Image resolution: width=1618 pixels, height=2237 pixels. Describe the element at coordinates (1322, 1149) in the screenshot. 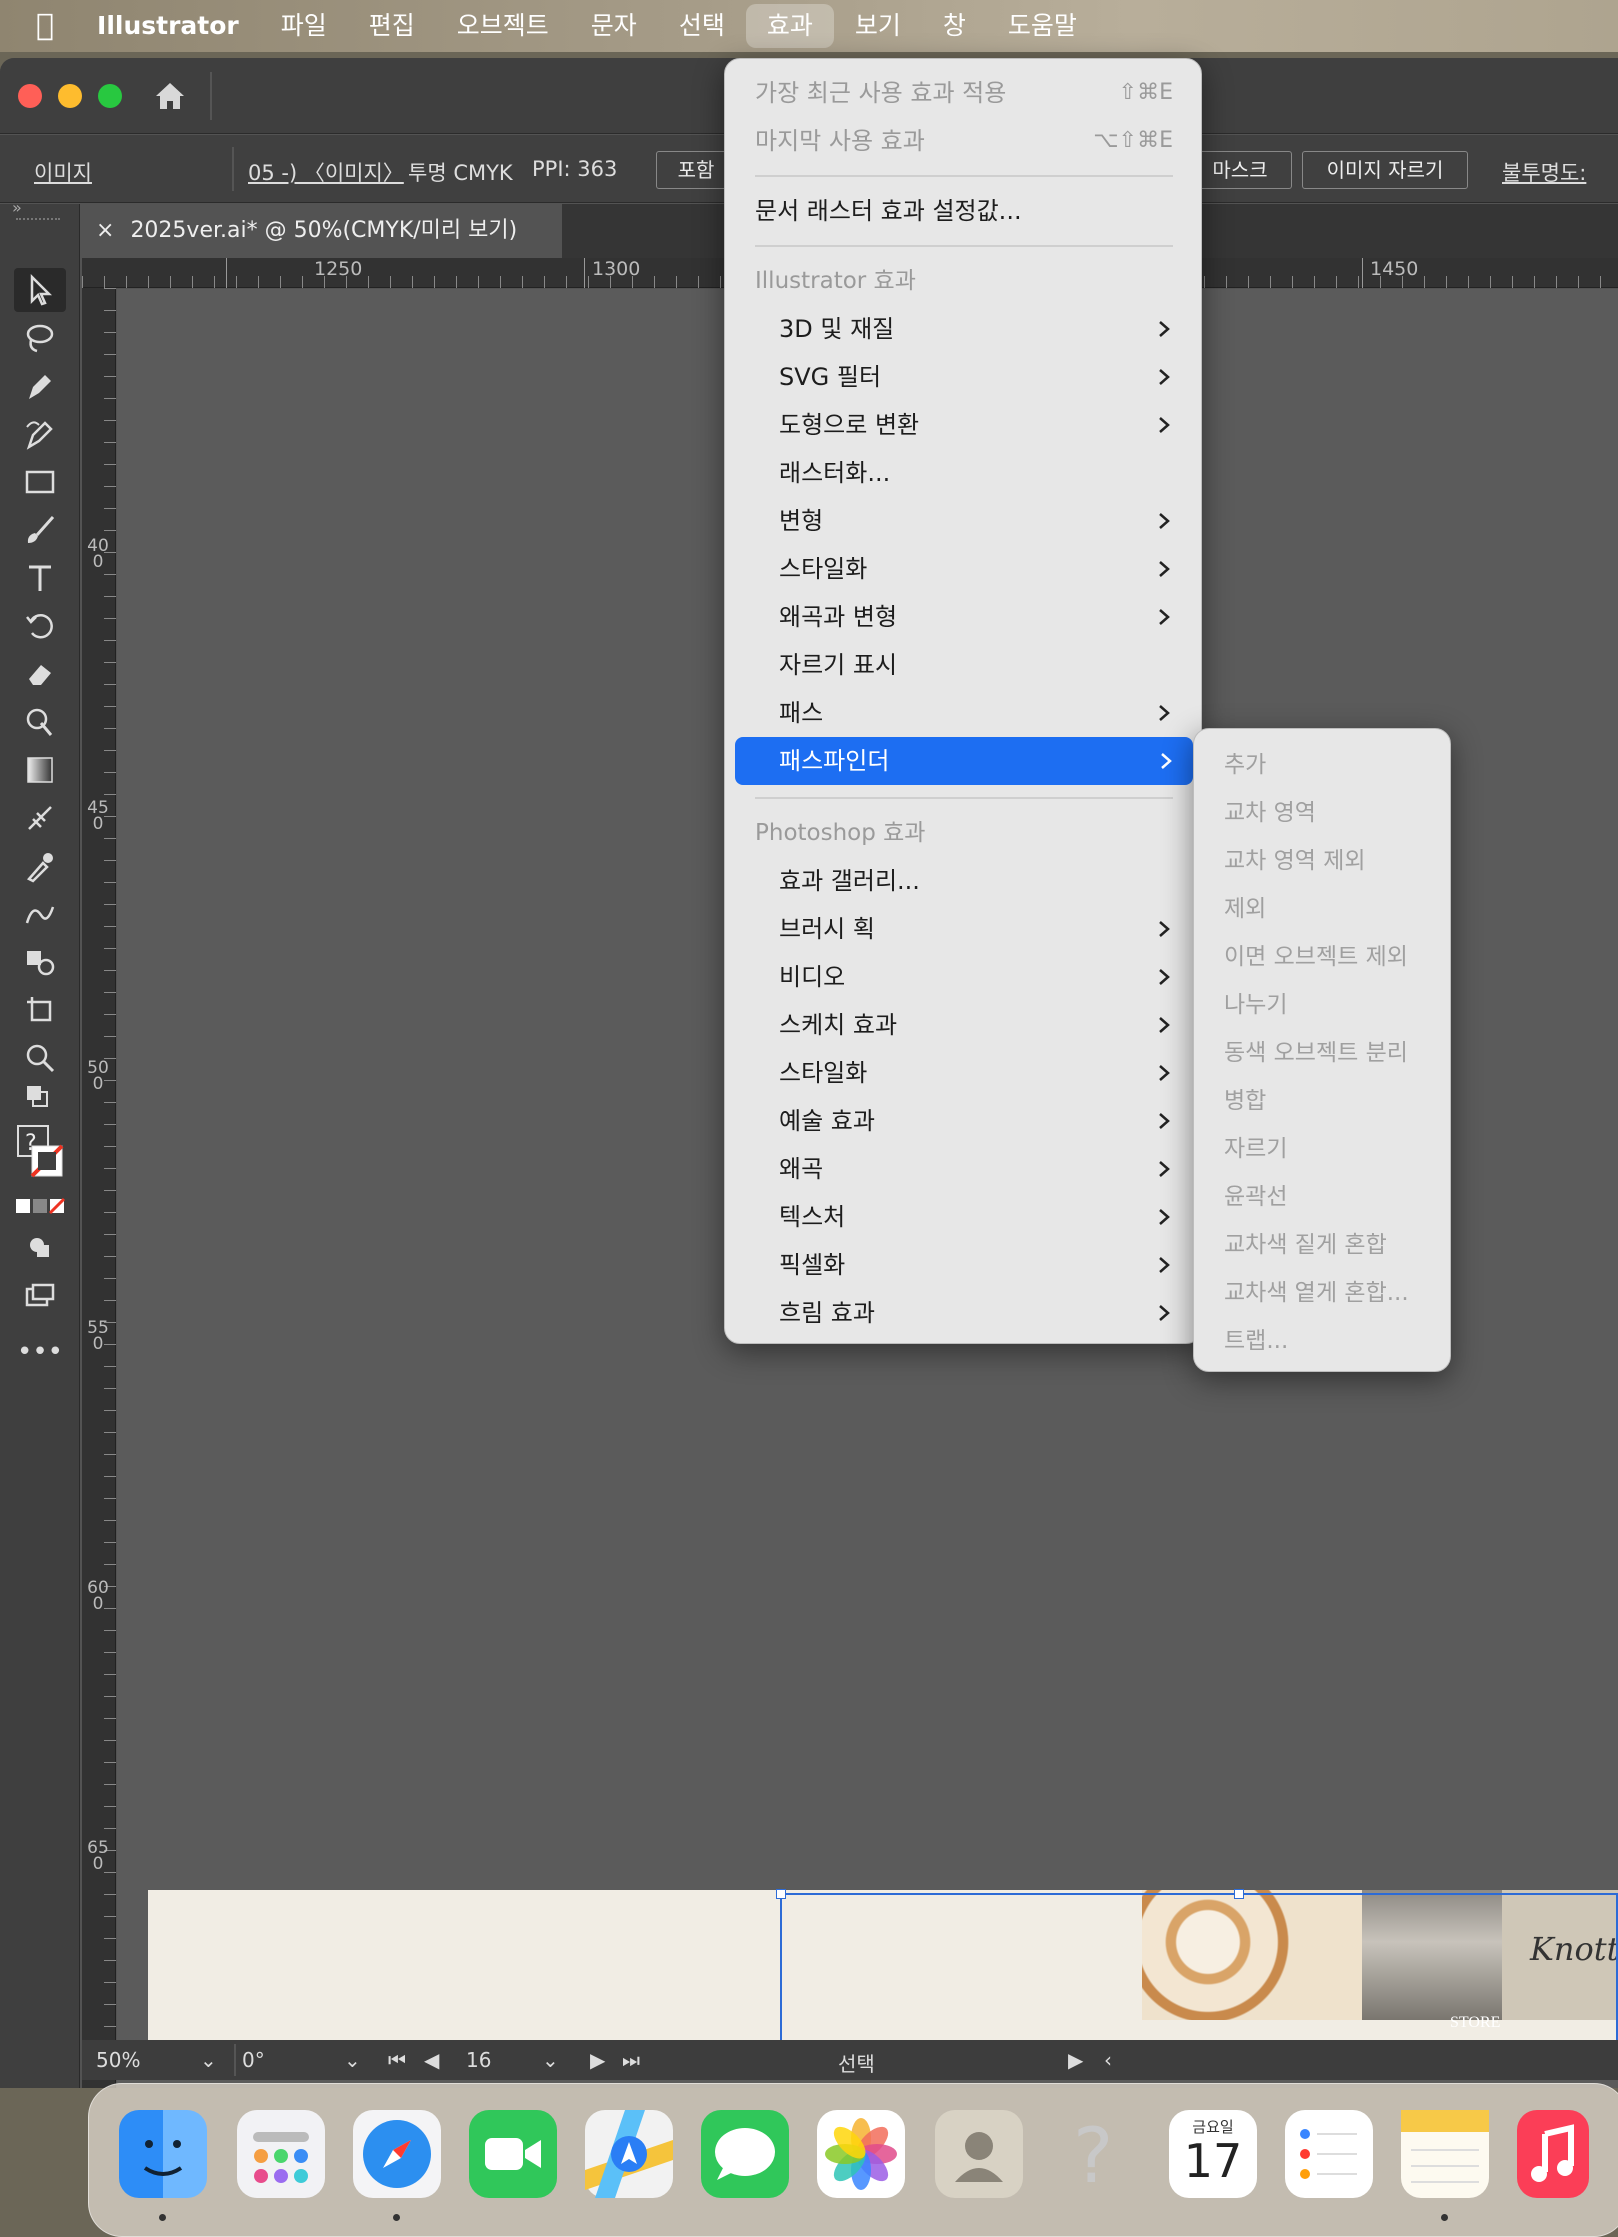

I see `pathfinder-item-8: 자르기` at that location.